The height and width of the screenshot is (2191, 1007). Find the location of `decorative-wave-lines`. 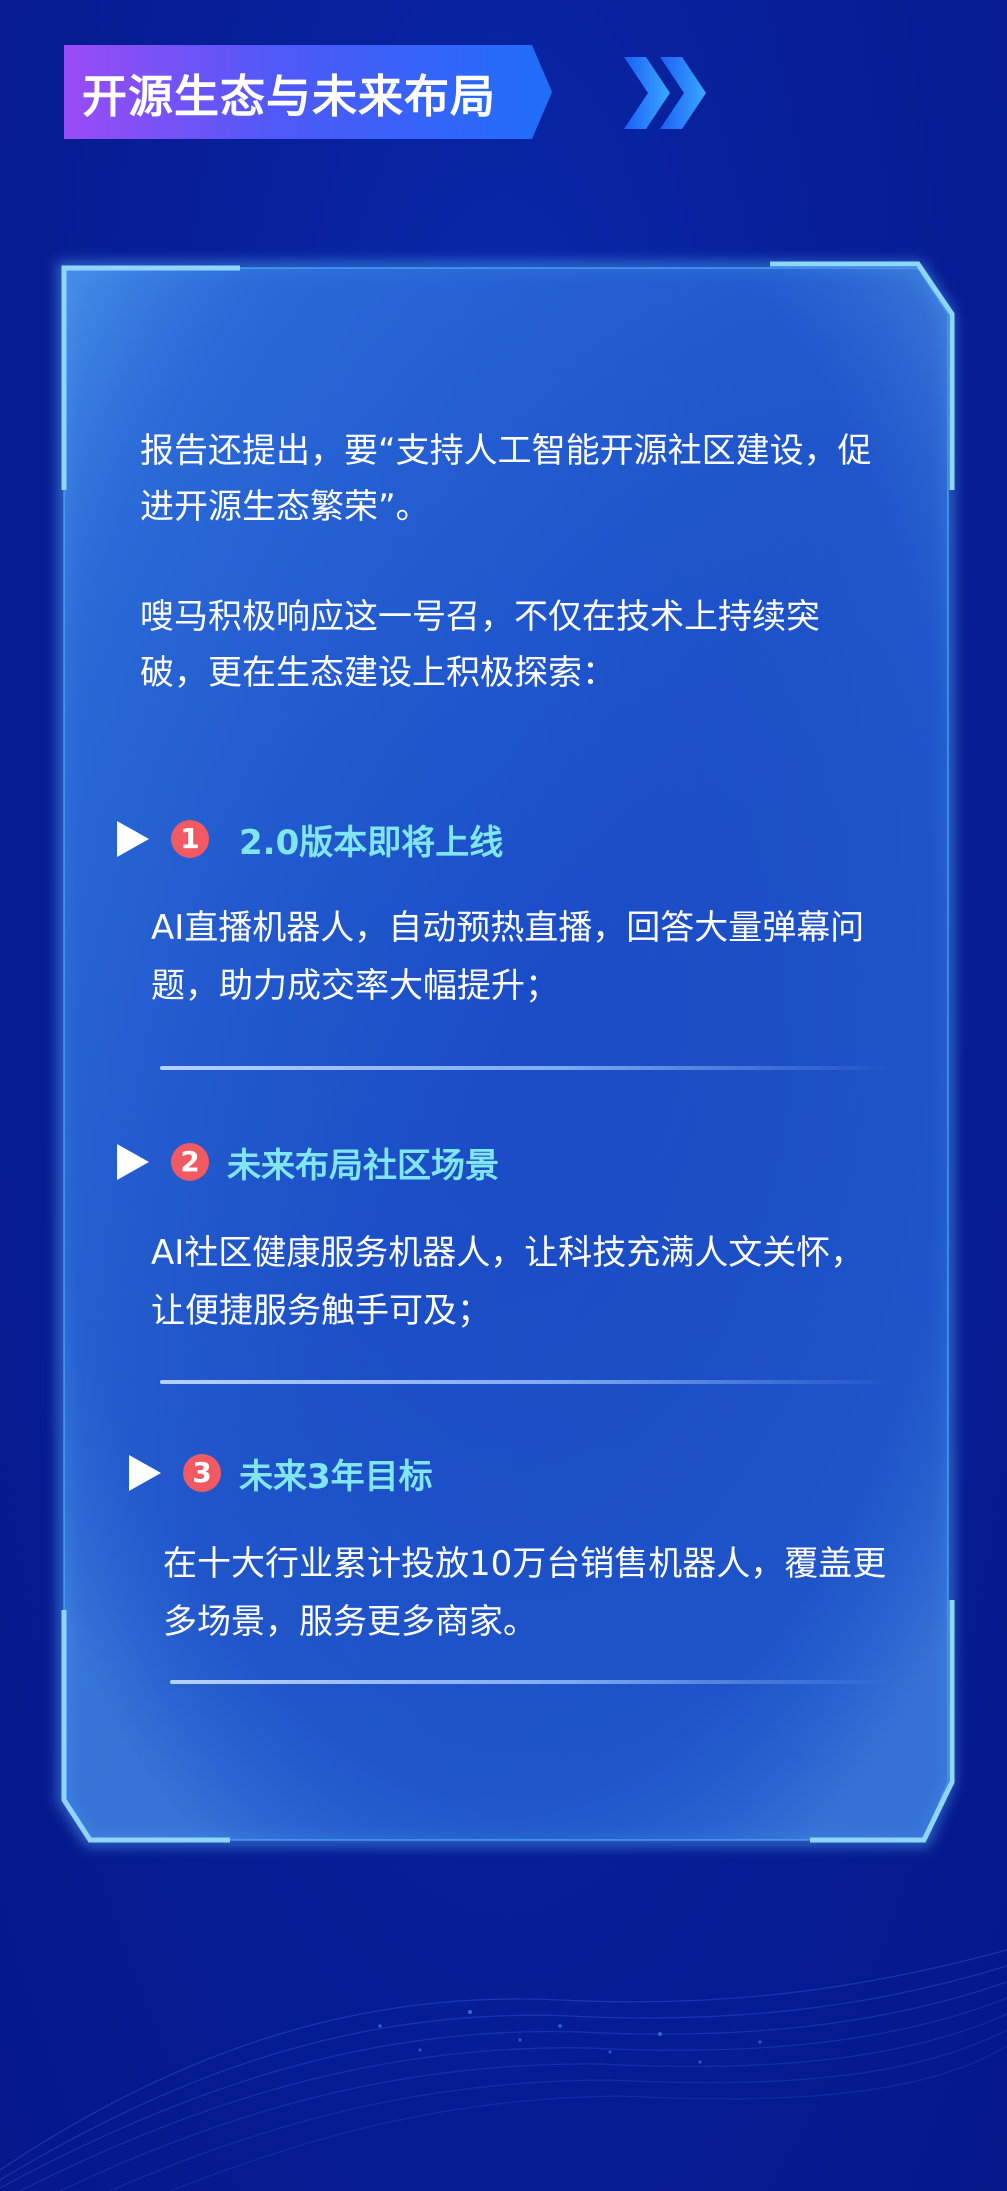

decorative-wave-lines is located at coordinates (503, 2070).